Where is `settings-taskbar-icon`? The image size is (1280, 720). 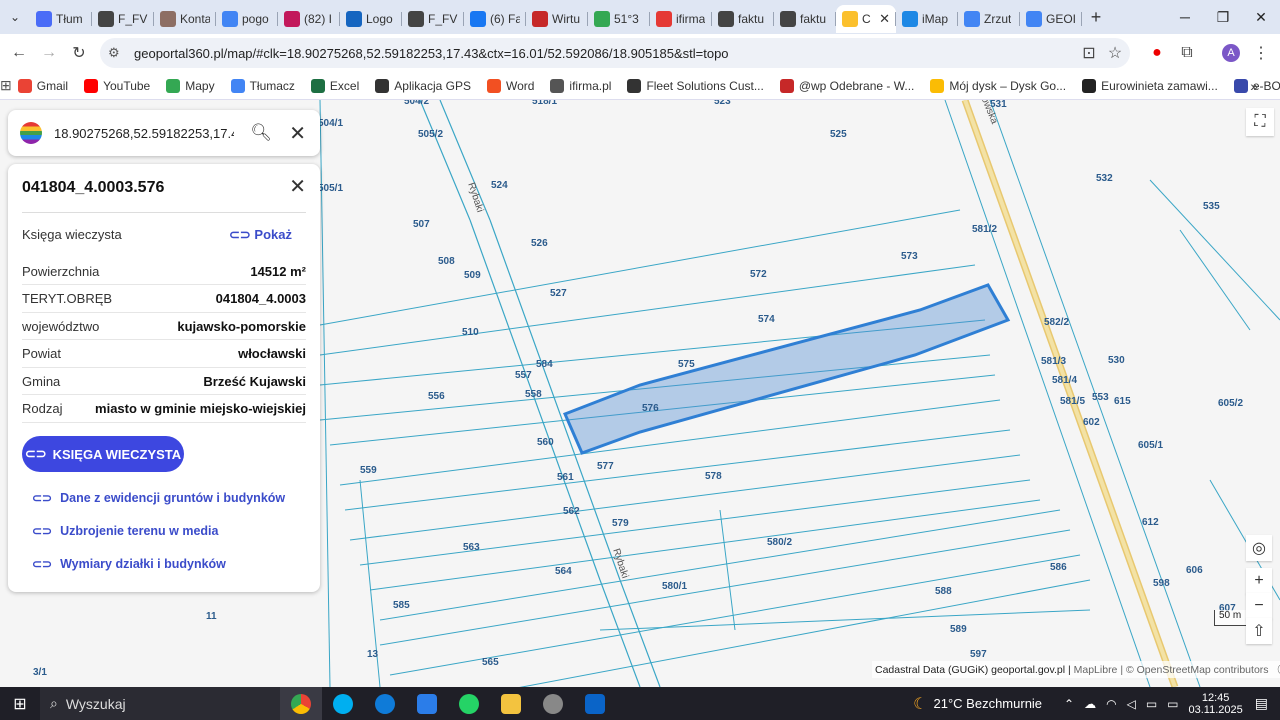 settings-taskbar-icon is located at coordinates (553, 703).